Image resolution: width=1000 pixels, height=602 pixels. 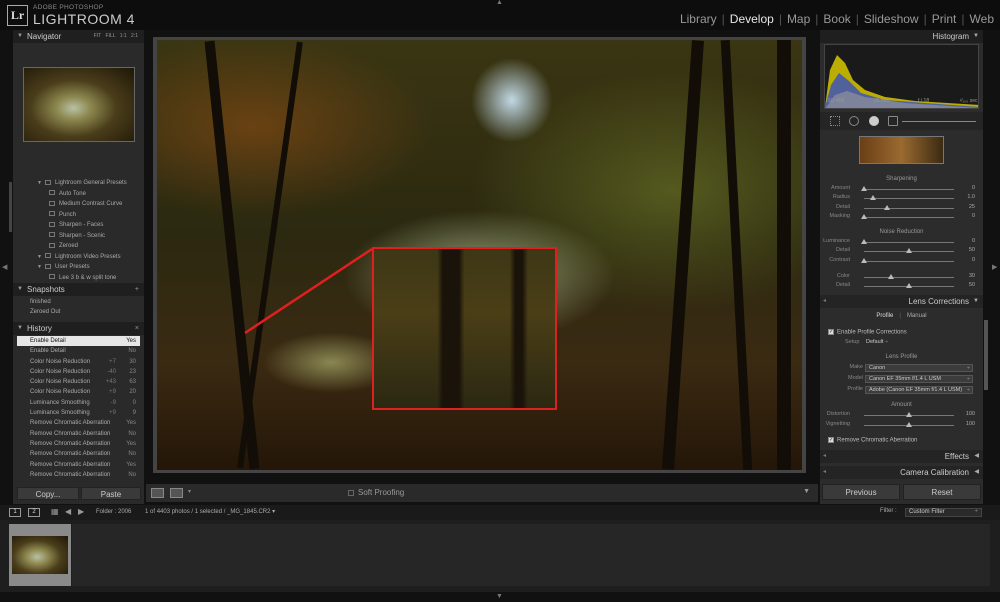 What do you see at coordinates (55, 511) in the screenshot?
I see `grid-view-icon: ▦` at bounding box center [55, 511].